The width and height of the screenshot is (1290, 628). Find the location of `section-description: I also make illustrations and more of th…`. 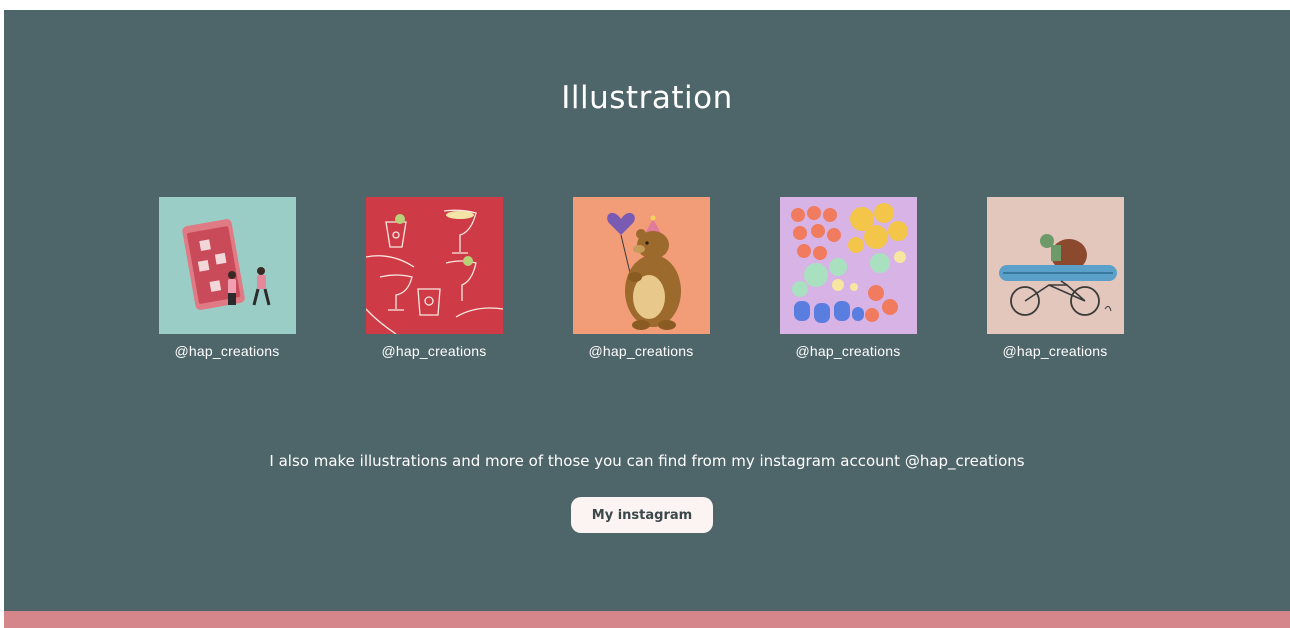

section-description: I also make illustrations and more of th… is located at coordinates (647, 461).